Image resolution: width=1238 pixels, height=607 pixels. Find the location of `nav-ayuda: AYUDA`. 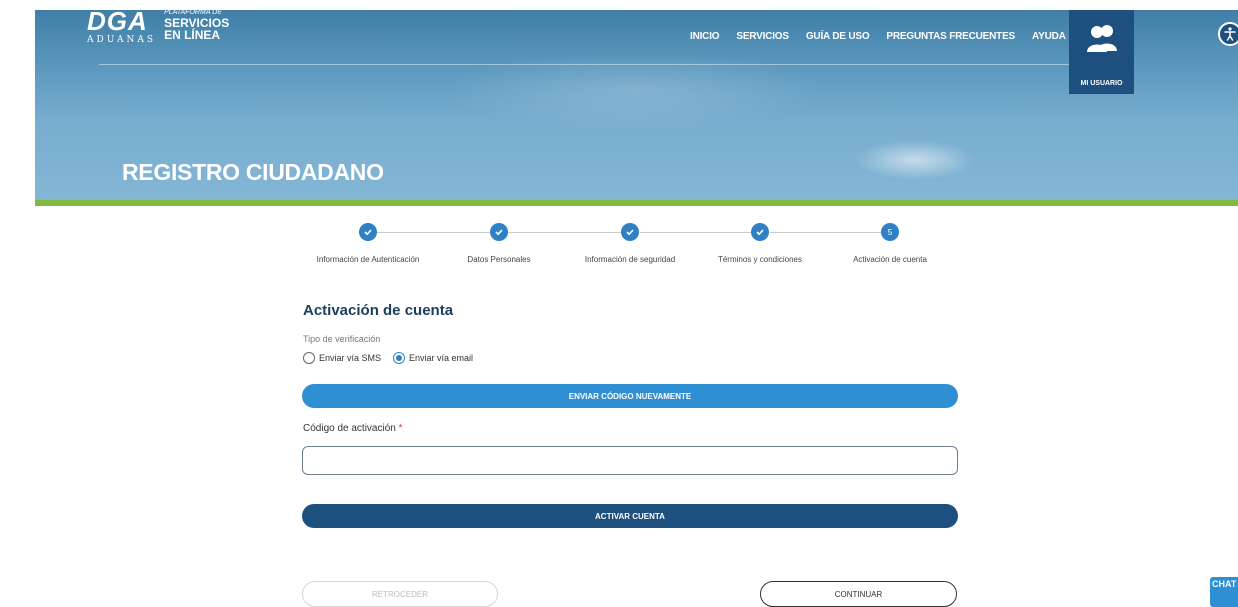

nav-ayuda: AYUDA is located at coordinates (1049, 36).